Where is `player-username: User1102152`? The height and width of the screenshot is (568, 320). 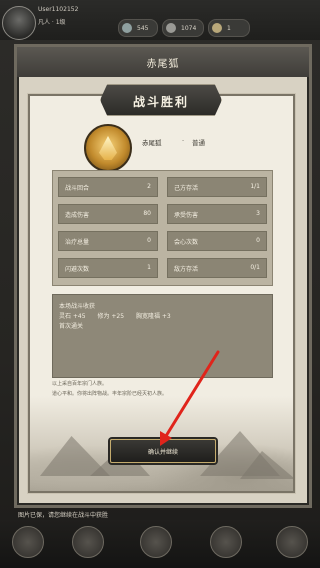
player-username: User1102152 is located at coordinates (58, 9).